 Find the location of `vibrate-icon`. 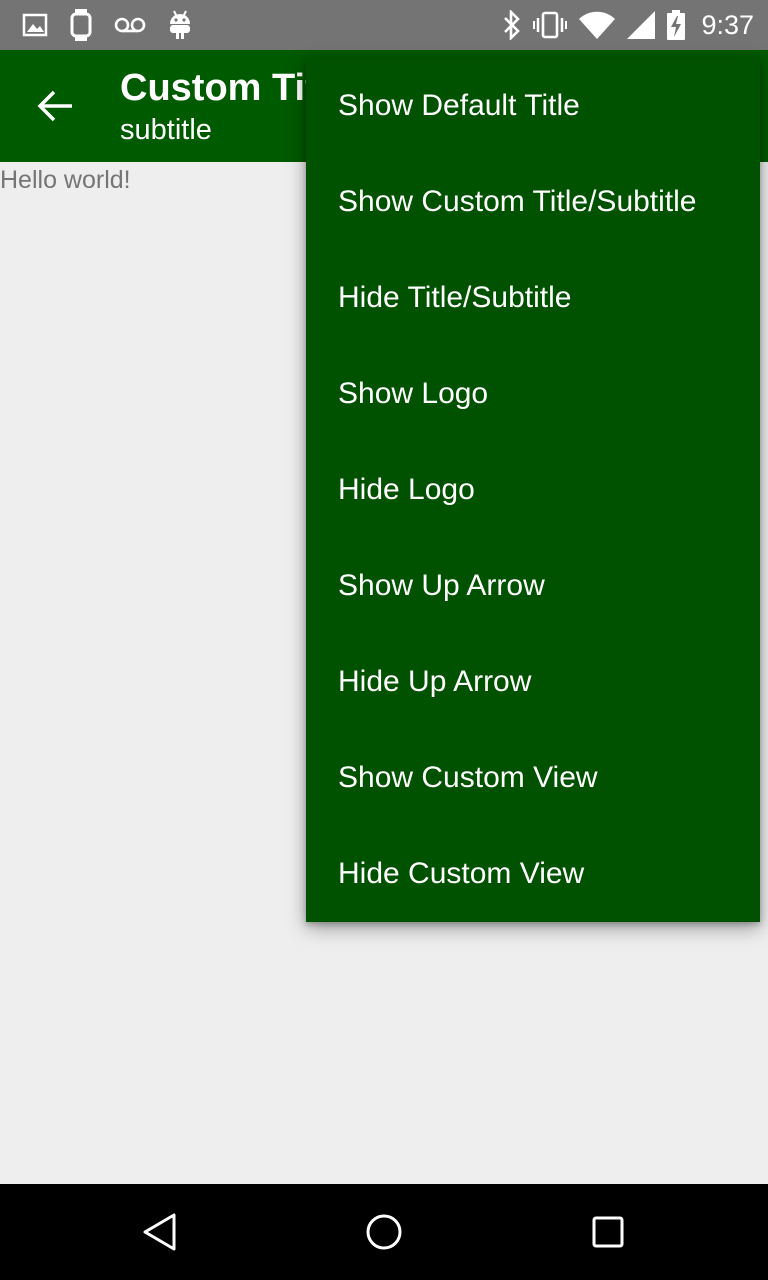

vibrate-icon is located at coordinates (550, 25).